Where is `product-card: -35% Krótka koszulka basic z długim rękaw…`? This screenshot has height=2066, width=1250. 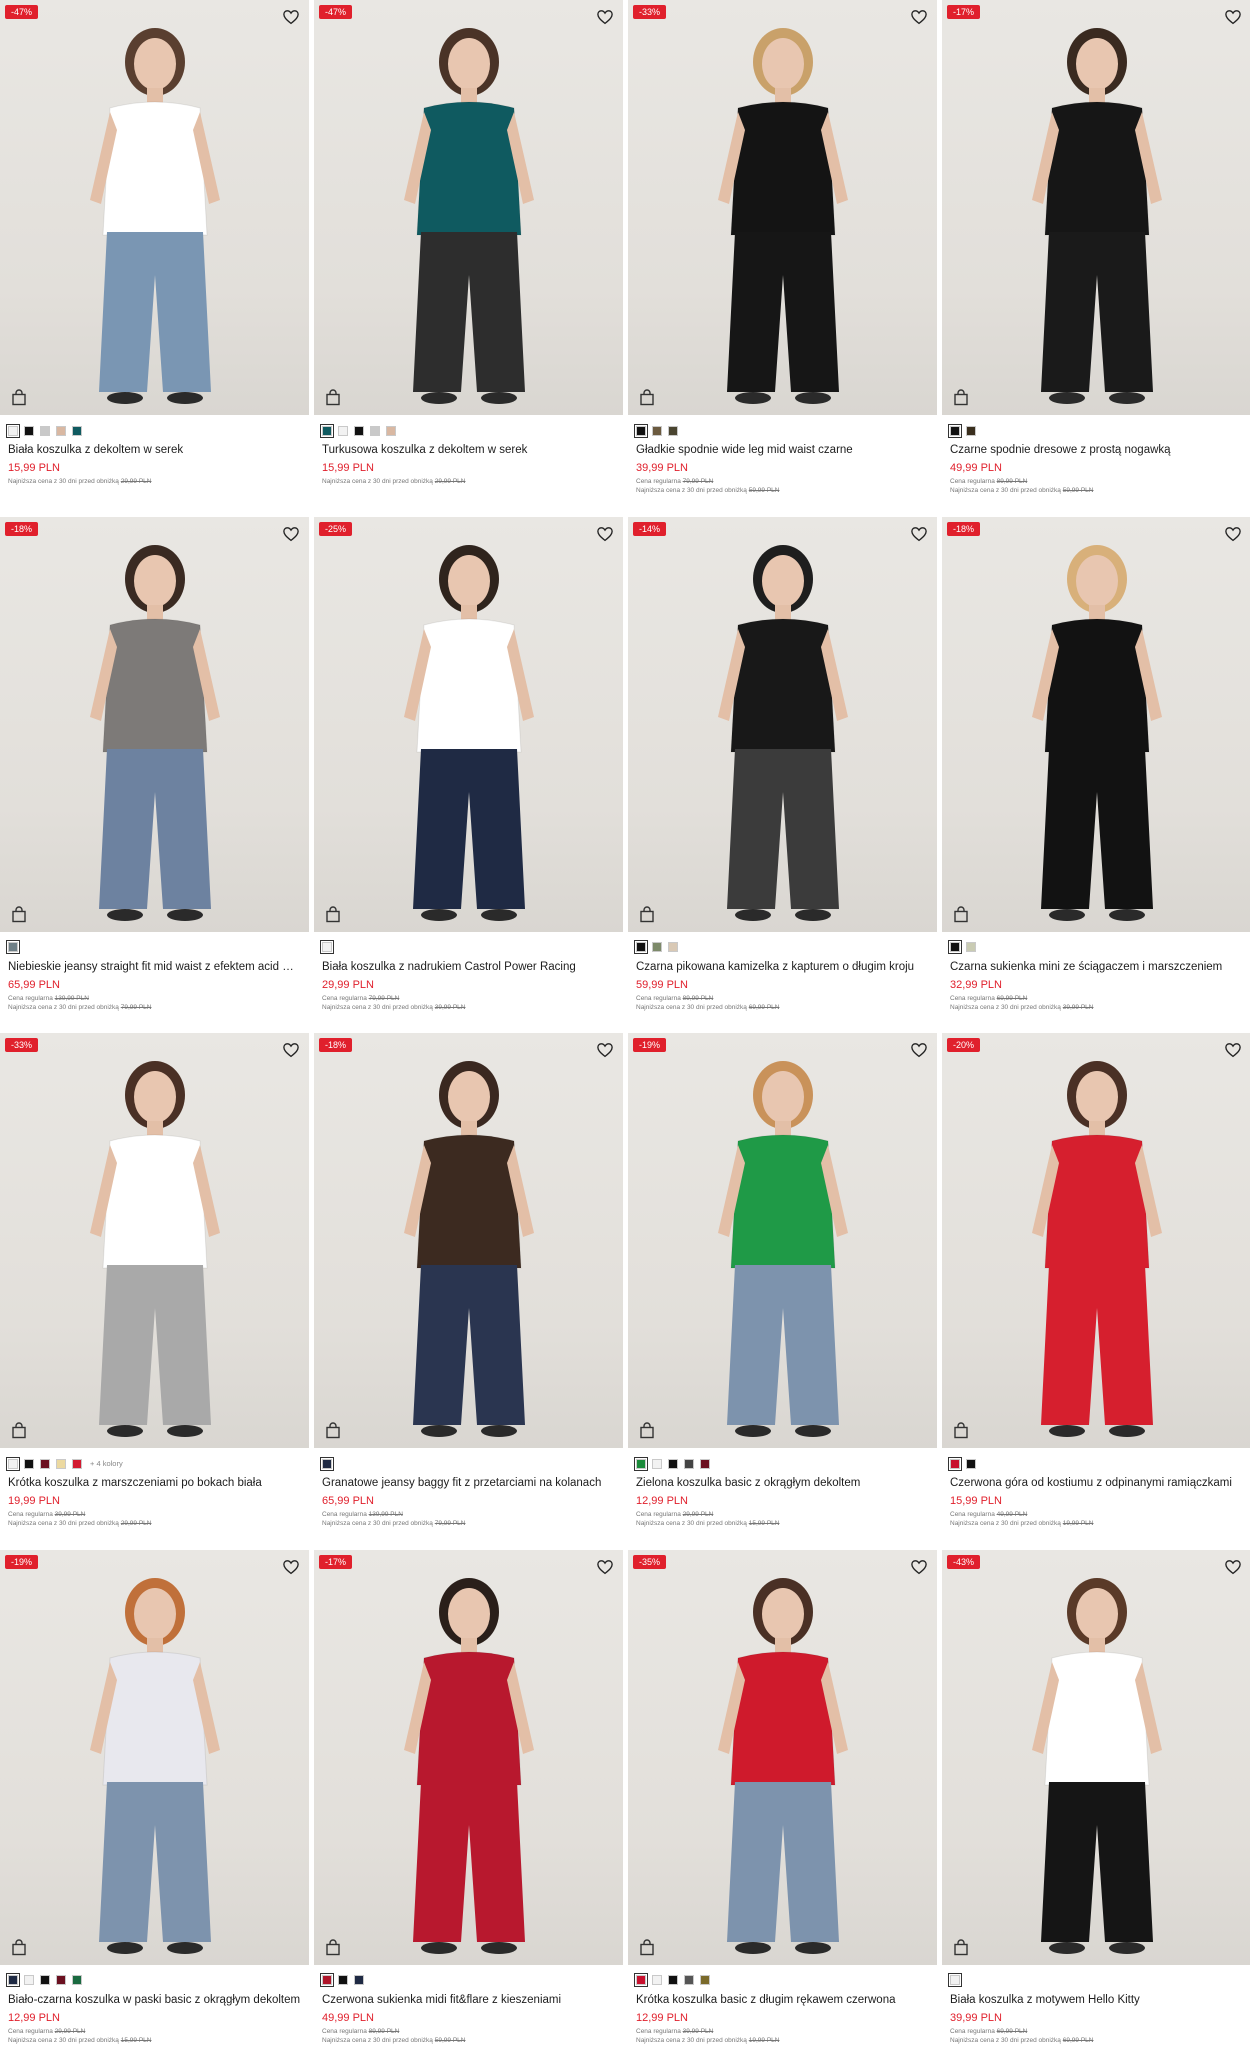 product-card: -35% Krótka koszulka basic z długim rękaw… is located at coordinates (782, 1807).